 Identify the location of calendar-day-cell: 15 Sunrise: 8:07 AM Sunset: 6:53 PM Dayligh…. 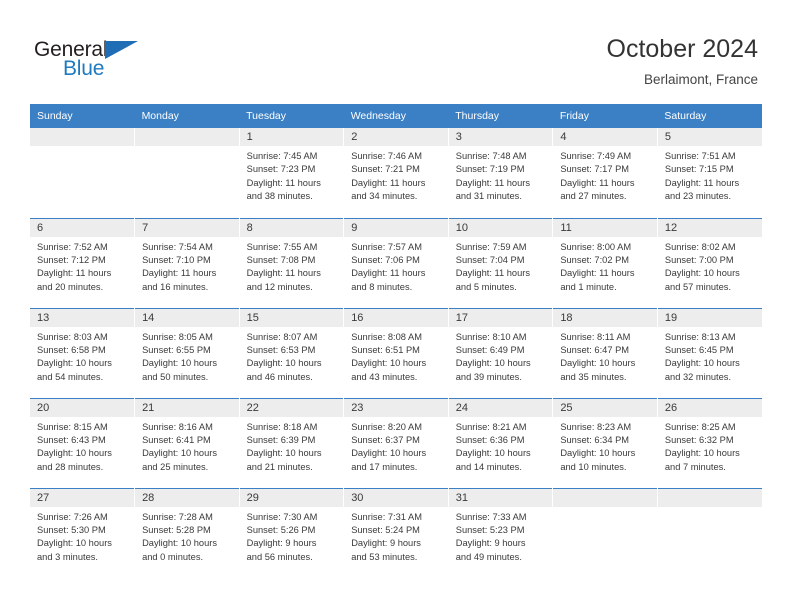
(292, 352).